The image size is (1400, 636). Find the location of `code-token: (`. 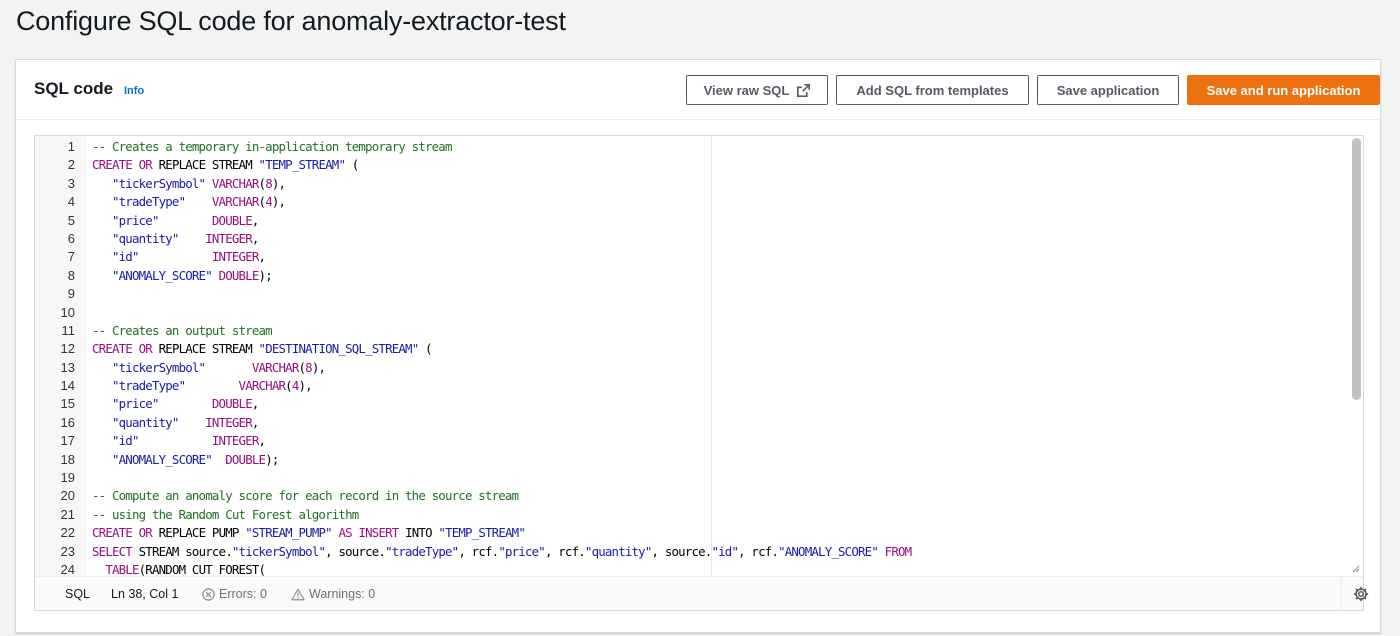

code-token: ( is located at coordinates (288, 386).